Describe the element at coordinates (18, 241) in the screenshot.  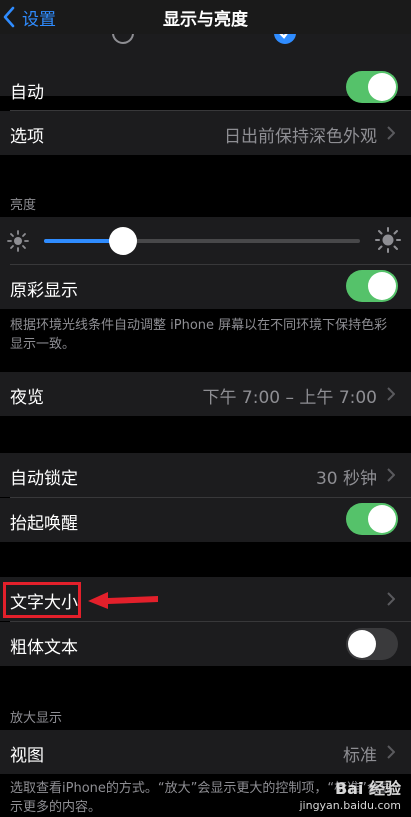
I see `sun-small-icon` at that location.